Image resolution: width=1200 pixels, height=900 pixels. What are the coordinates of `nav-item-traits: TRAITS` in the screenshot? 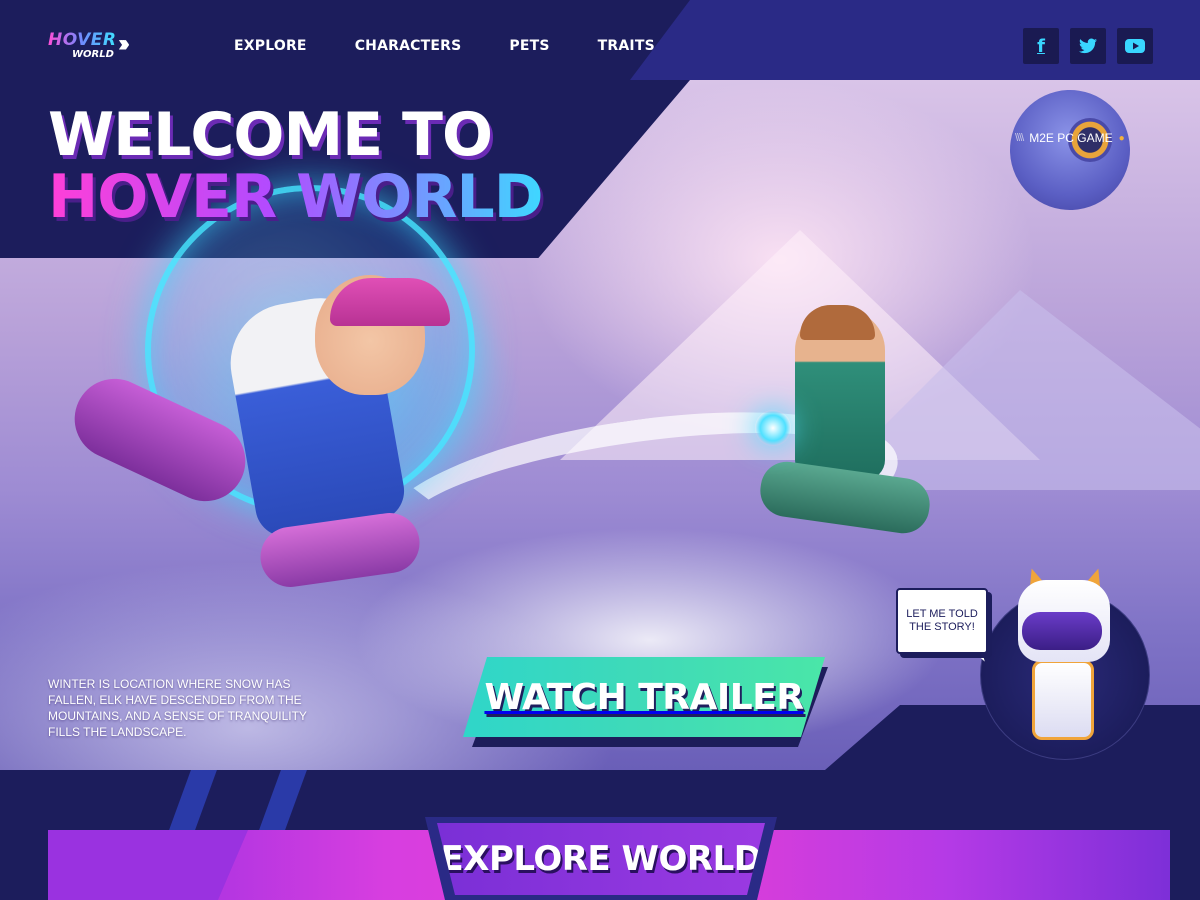 It's located at (626, 46).